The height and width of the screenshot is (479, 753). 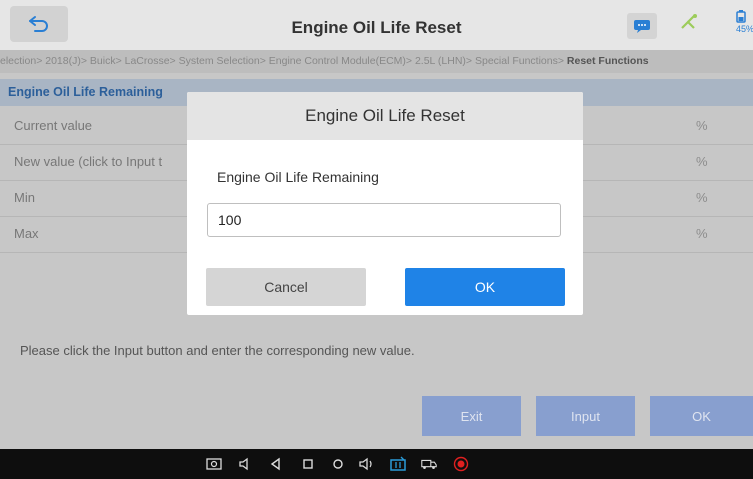 What do you see at coordinates (461, 464) in the screenshot?
I see `record-icon` at bounding box center [461, 464].